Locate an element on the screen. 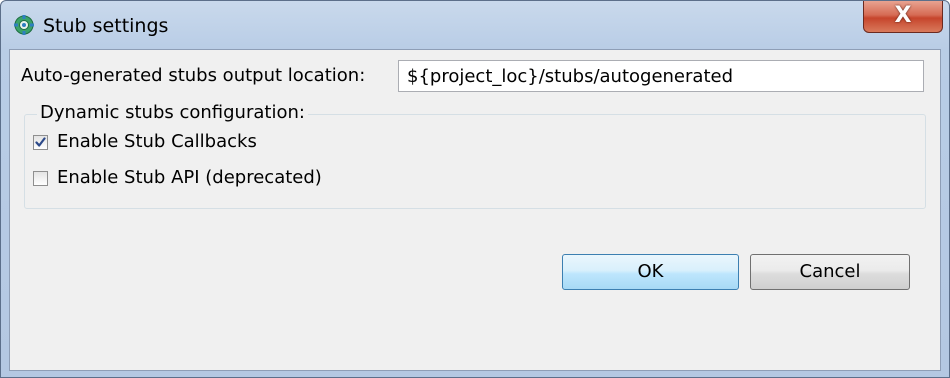 The image size is (950, 378). output-location-label: Auto-generated stubs output location: is located at coordinates (193, 75).